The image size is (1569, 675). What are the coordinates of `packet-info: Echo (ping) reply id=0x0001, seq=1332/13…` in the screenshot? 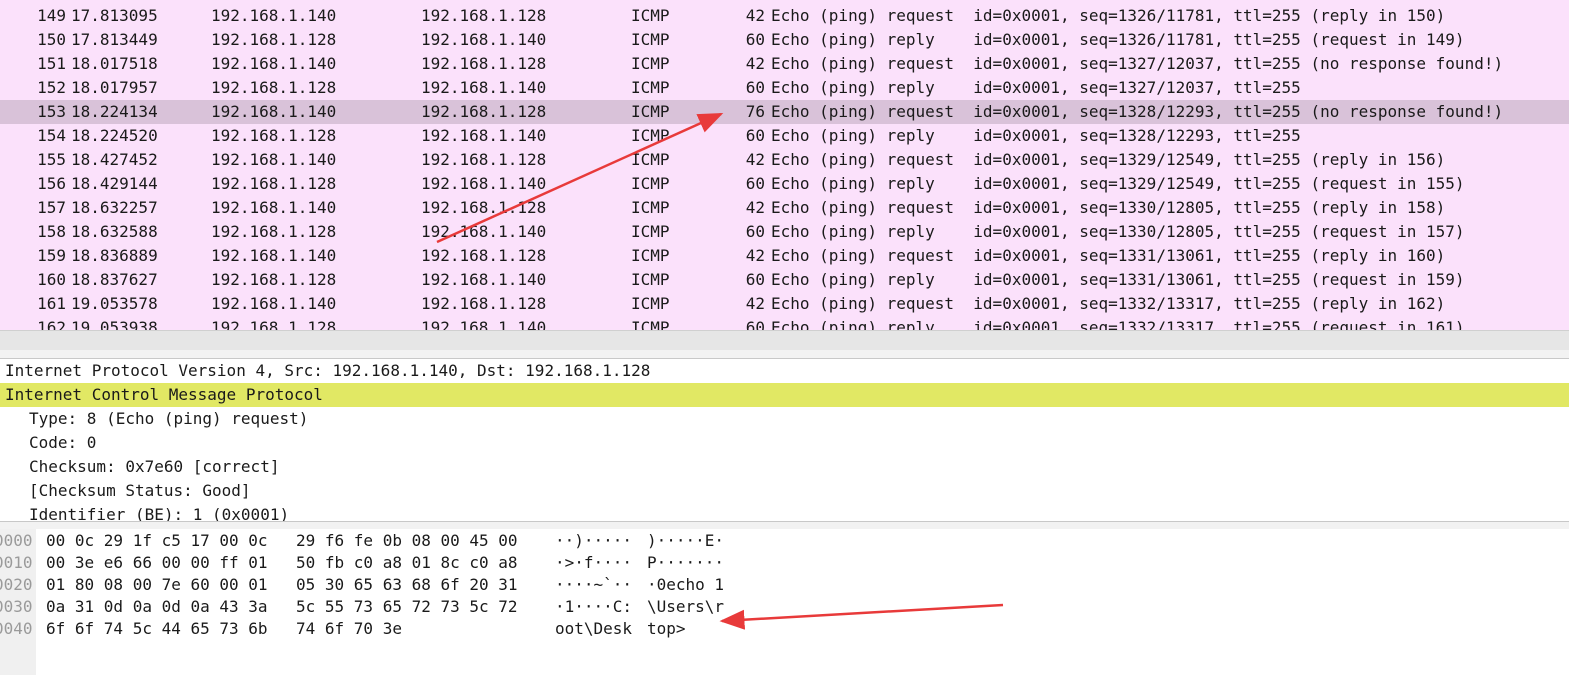 It's located at (1118, 324).